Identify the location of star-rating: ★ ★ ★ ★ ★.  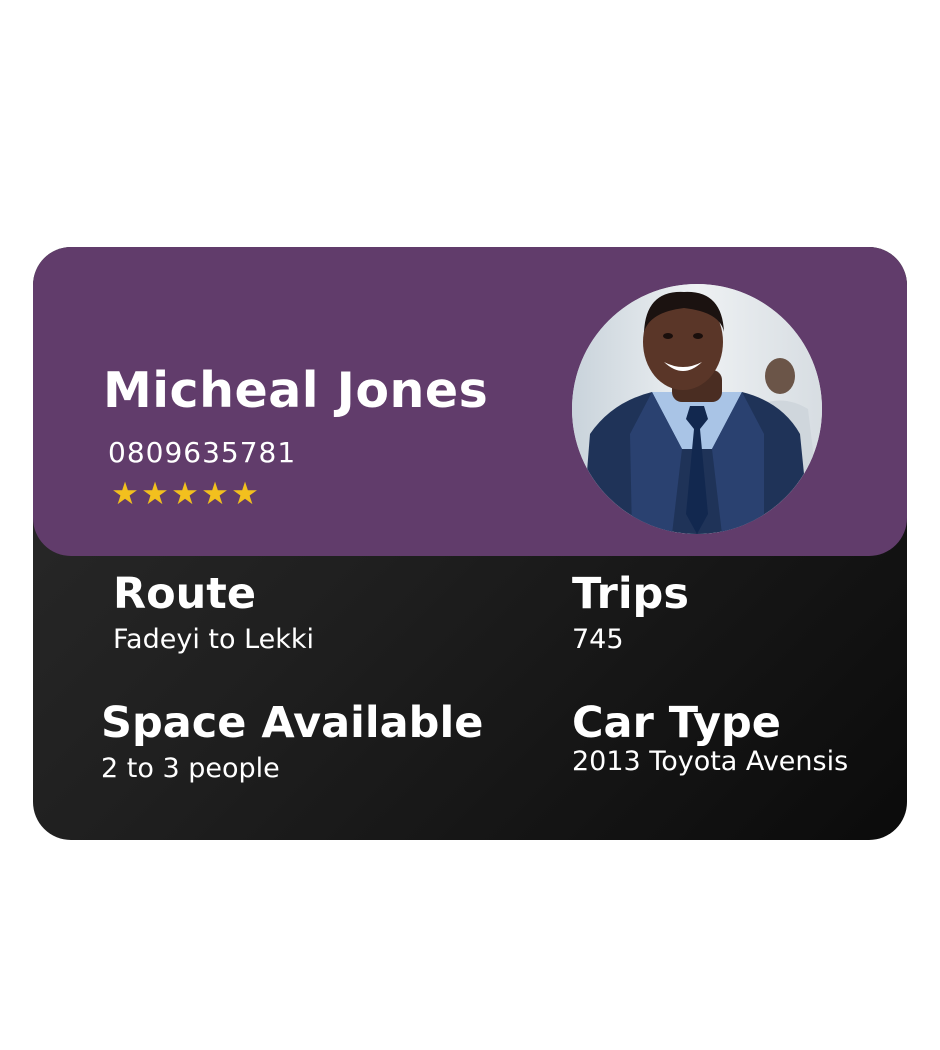
(185, 494).